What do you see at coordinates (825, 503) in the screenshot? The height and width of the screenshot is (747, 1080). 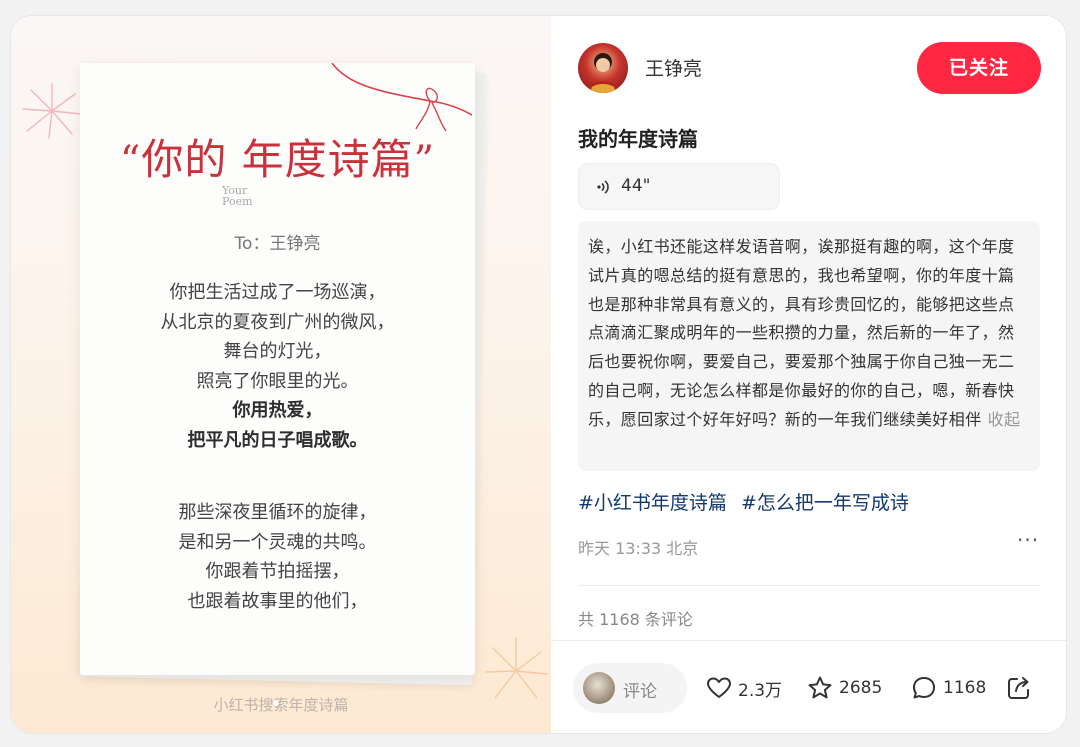 I see `hashtag: #怎么把一年写成诗` at bounding box center [825, 503].